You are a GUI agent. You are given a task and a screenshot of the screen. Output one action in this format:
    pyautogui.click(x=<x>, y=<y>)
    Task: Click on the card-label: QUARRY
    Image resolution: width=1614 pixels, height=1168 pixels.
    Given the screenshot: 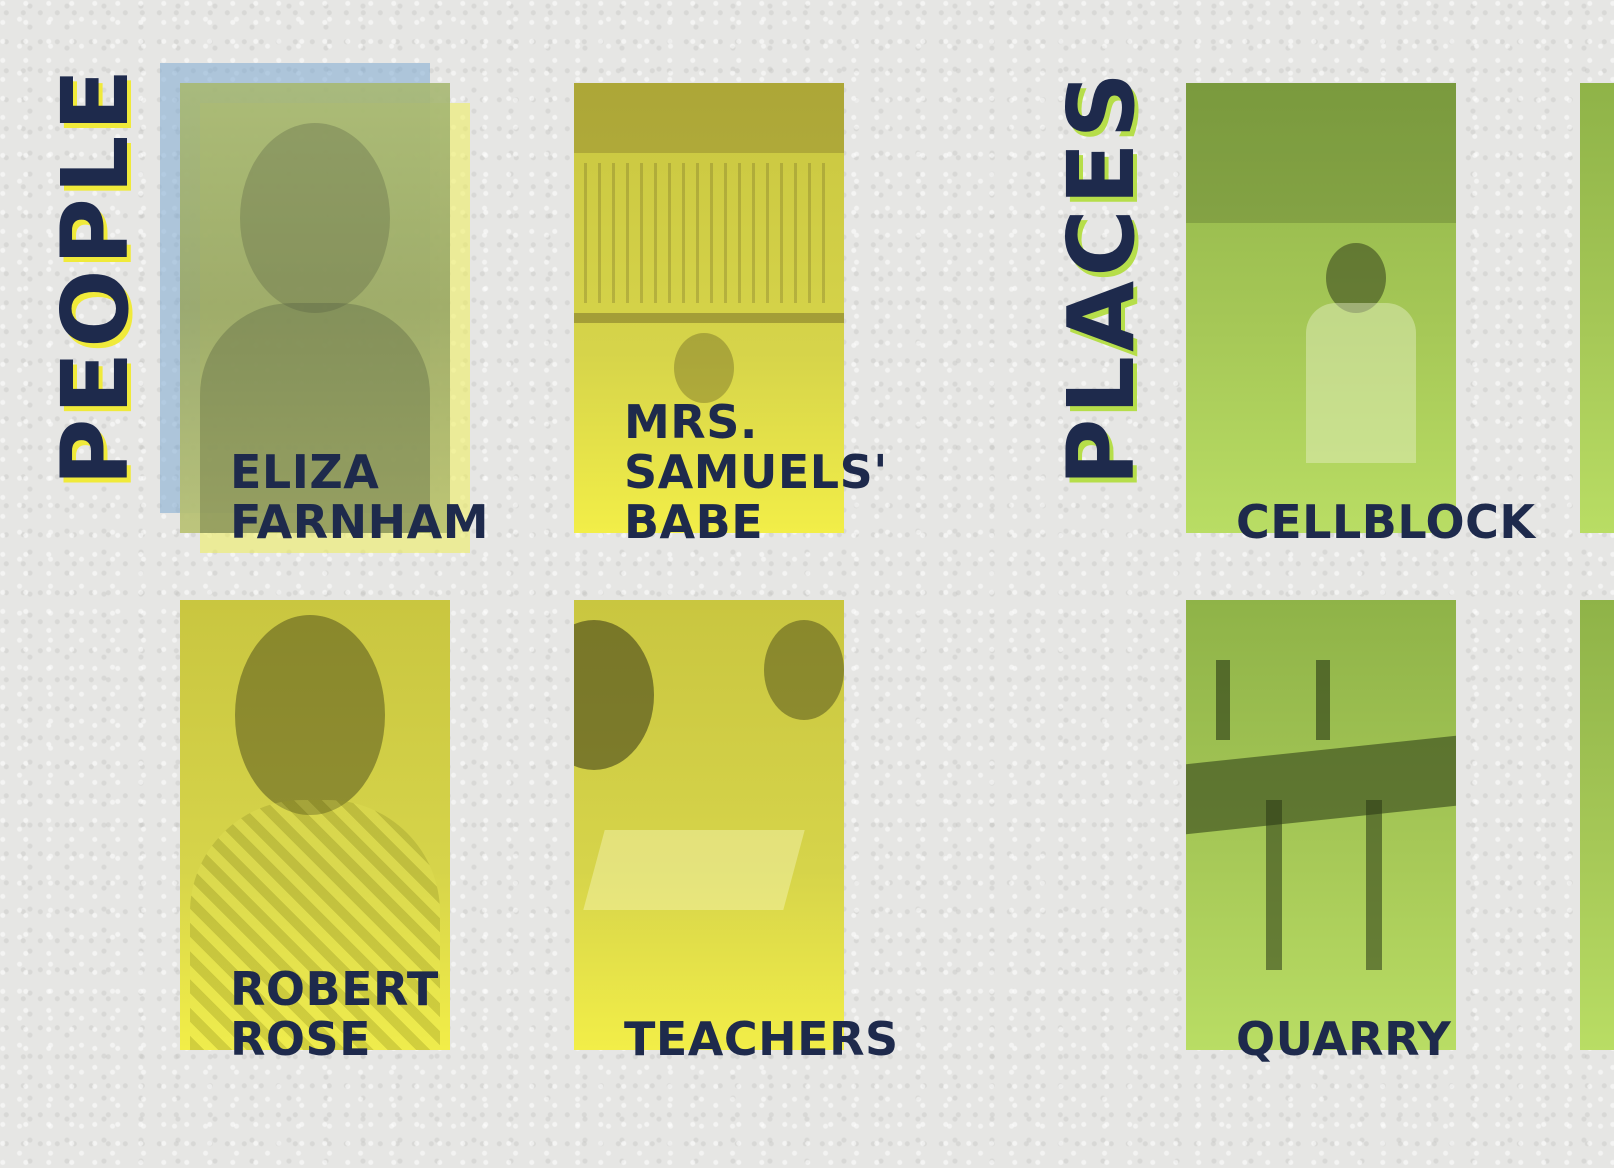 What is the action you would take?
    pyautogui.click(x=1344, y=1039)
    